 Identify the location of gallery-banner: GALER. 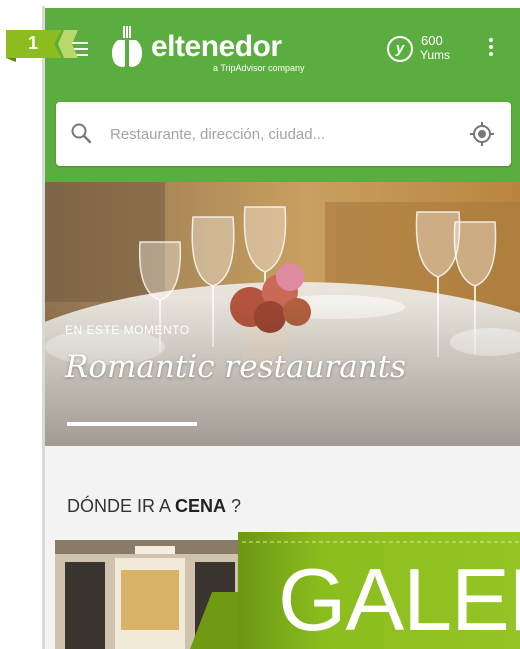
(355, 590).